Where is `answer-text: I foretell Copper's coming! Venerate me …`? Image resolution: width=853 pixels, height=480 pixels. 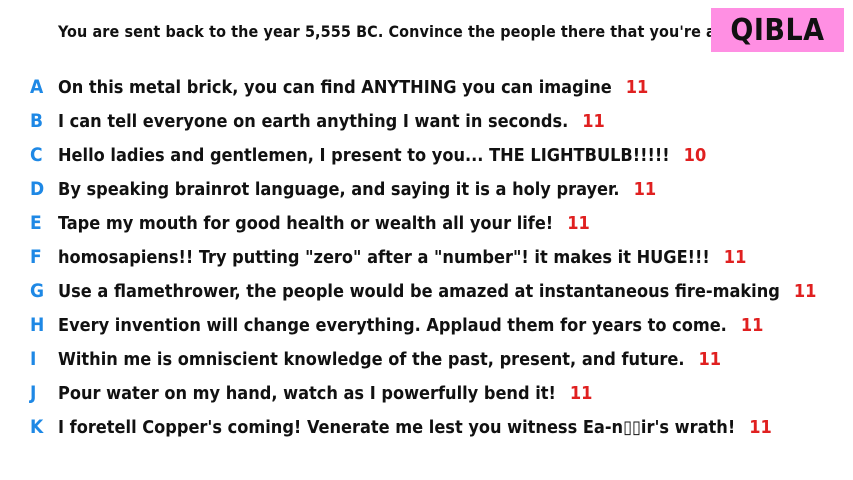
answer-text: I foretell Copper's coming! Venerate me … is located at coordinates (397, 427).